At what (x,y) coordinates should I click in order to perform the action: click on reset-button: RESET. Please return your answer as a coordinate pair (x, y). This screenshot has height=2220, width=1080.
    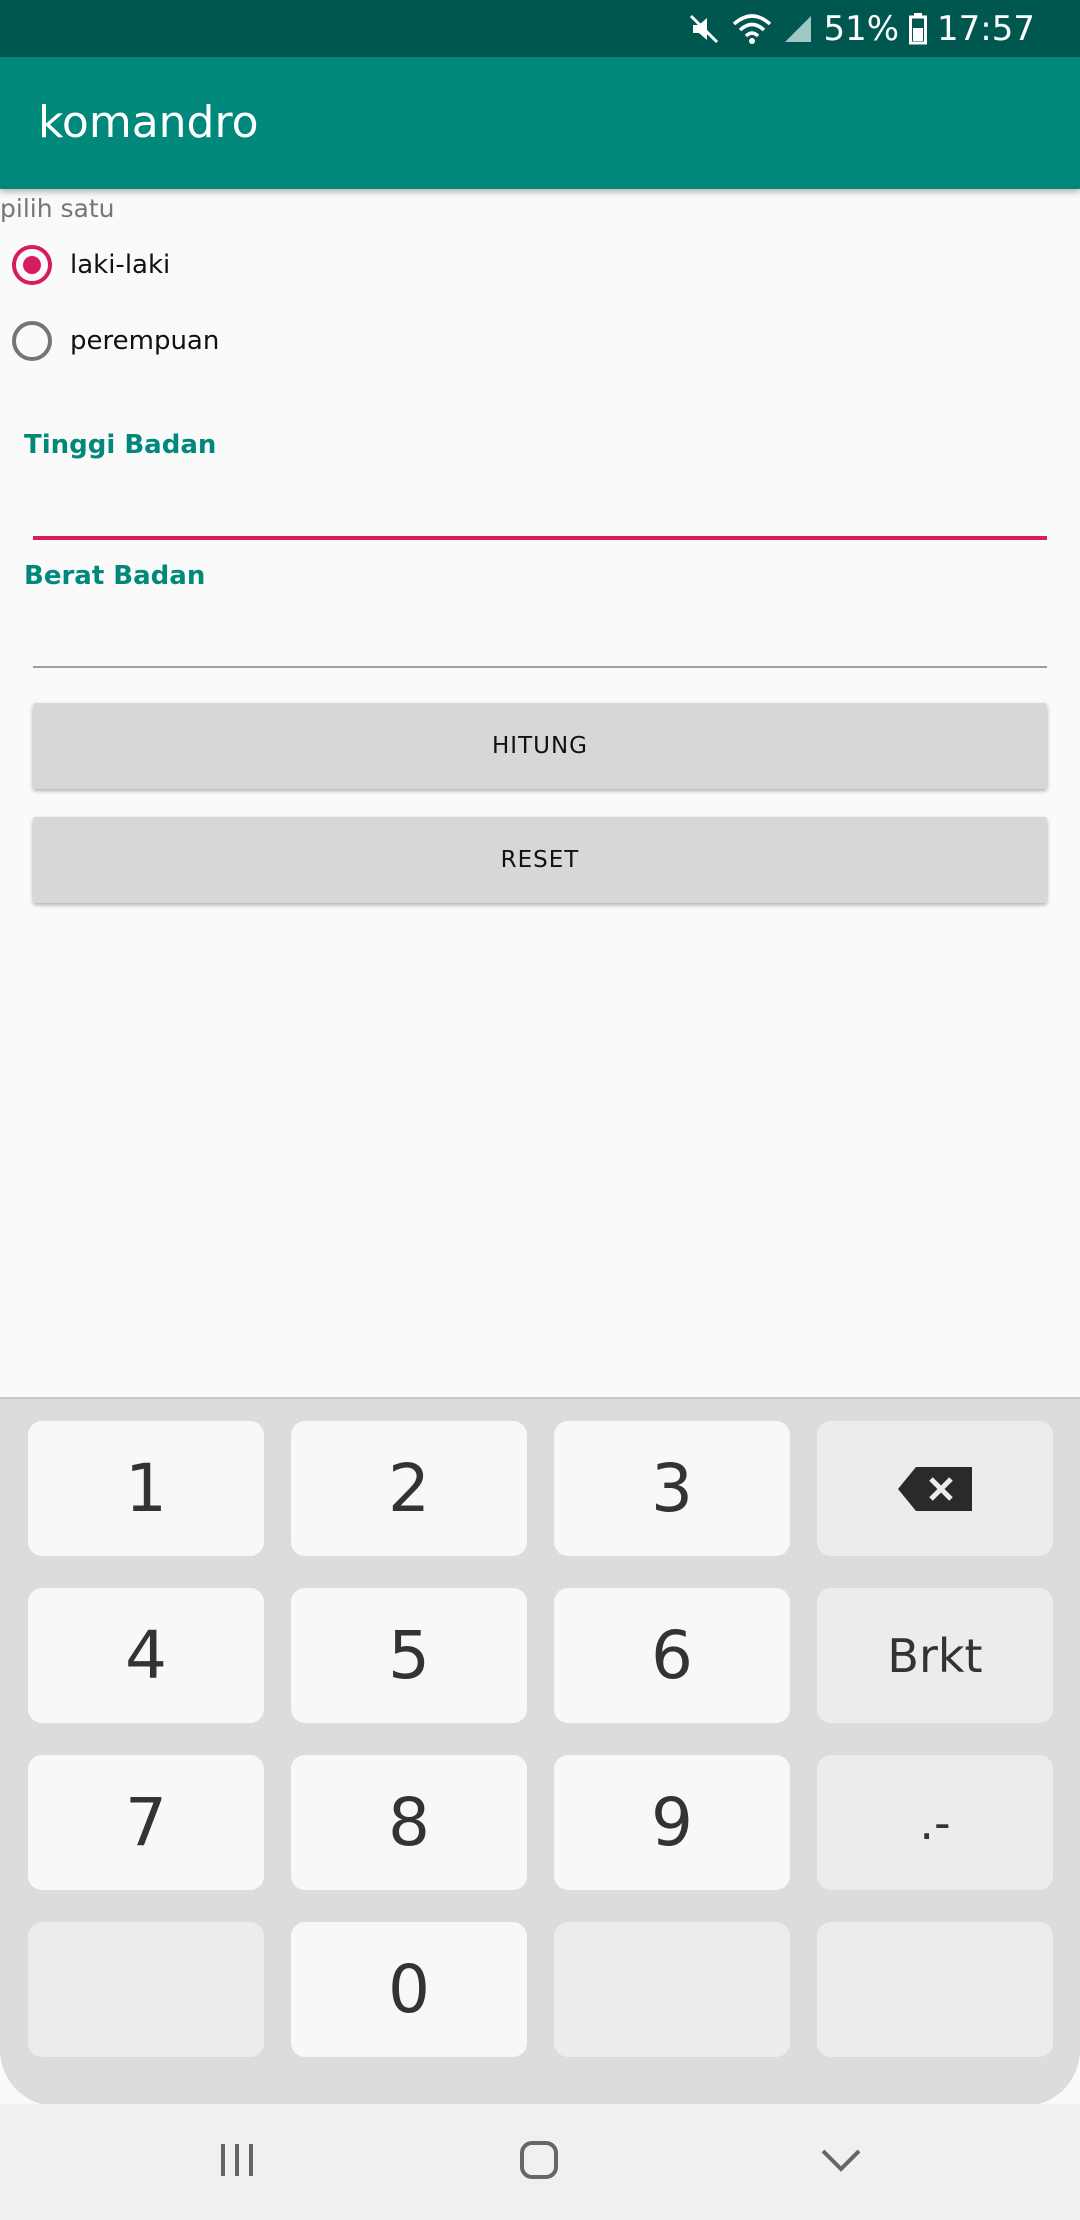
    Looking at the image, I should click on (540, 860).